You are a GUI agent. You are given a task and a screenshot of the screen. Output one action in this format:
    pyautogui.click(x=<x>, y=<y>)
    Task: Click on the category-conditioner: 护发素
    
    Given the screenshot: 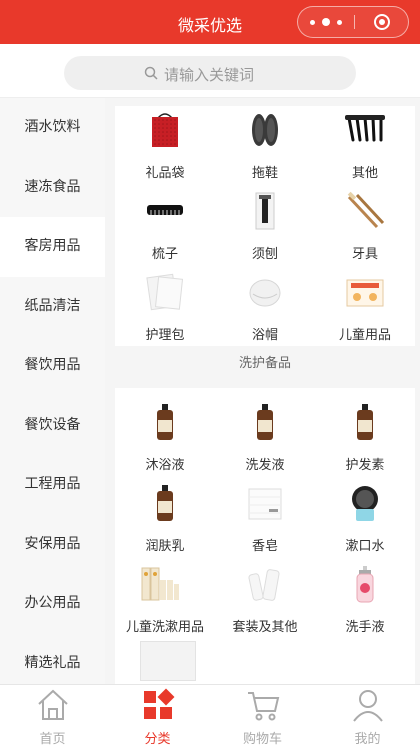 What is the action you would take?
    pyautogui.click(x=365, y=438)
    